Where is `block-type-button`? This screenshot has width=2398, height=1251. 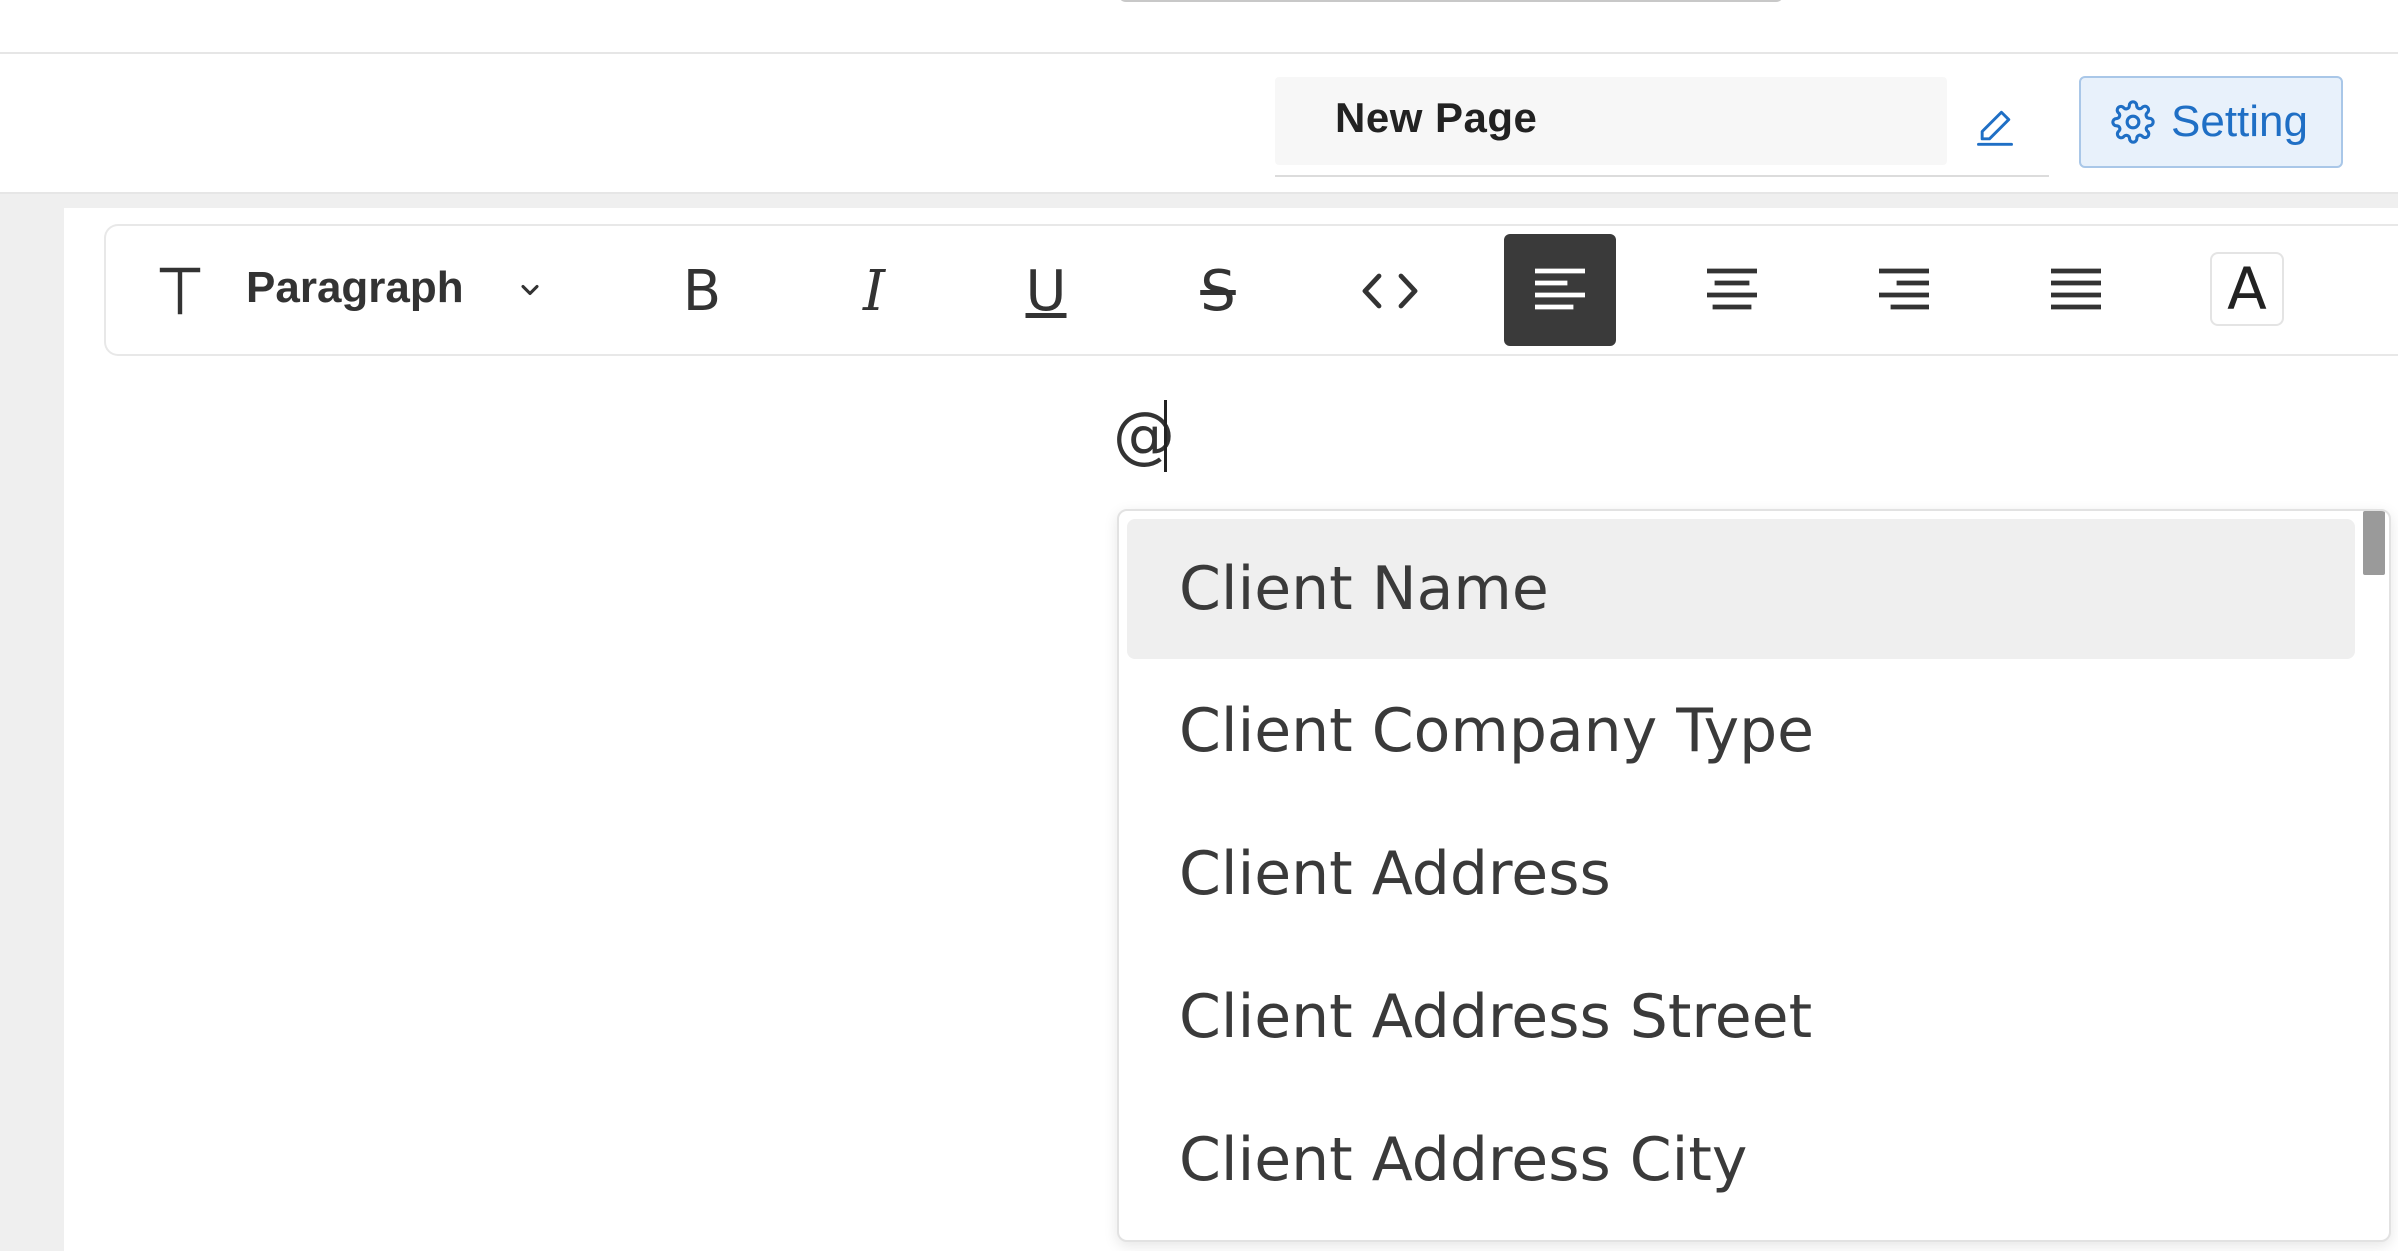
block-type-button is located at coordinates (180, 290).